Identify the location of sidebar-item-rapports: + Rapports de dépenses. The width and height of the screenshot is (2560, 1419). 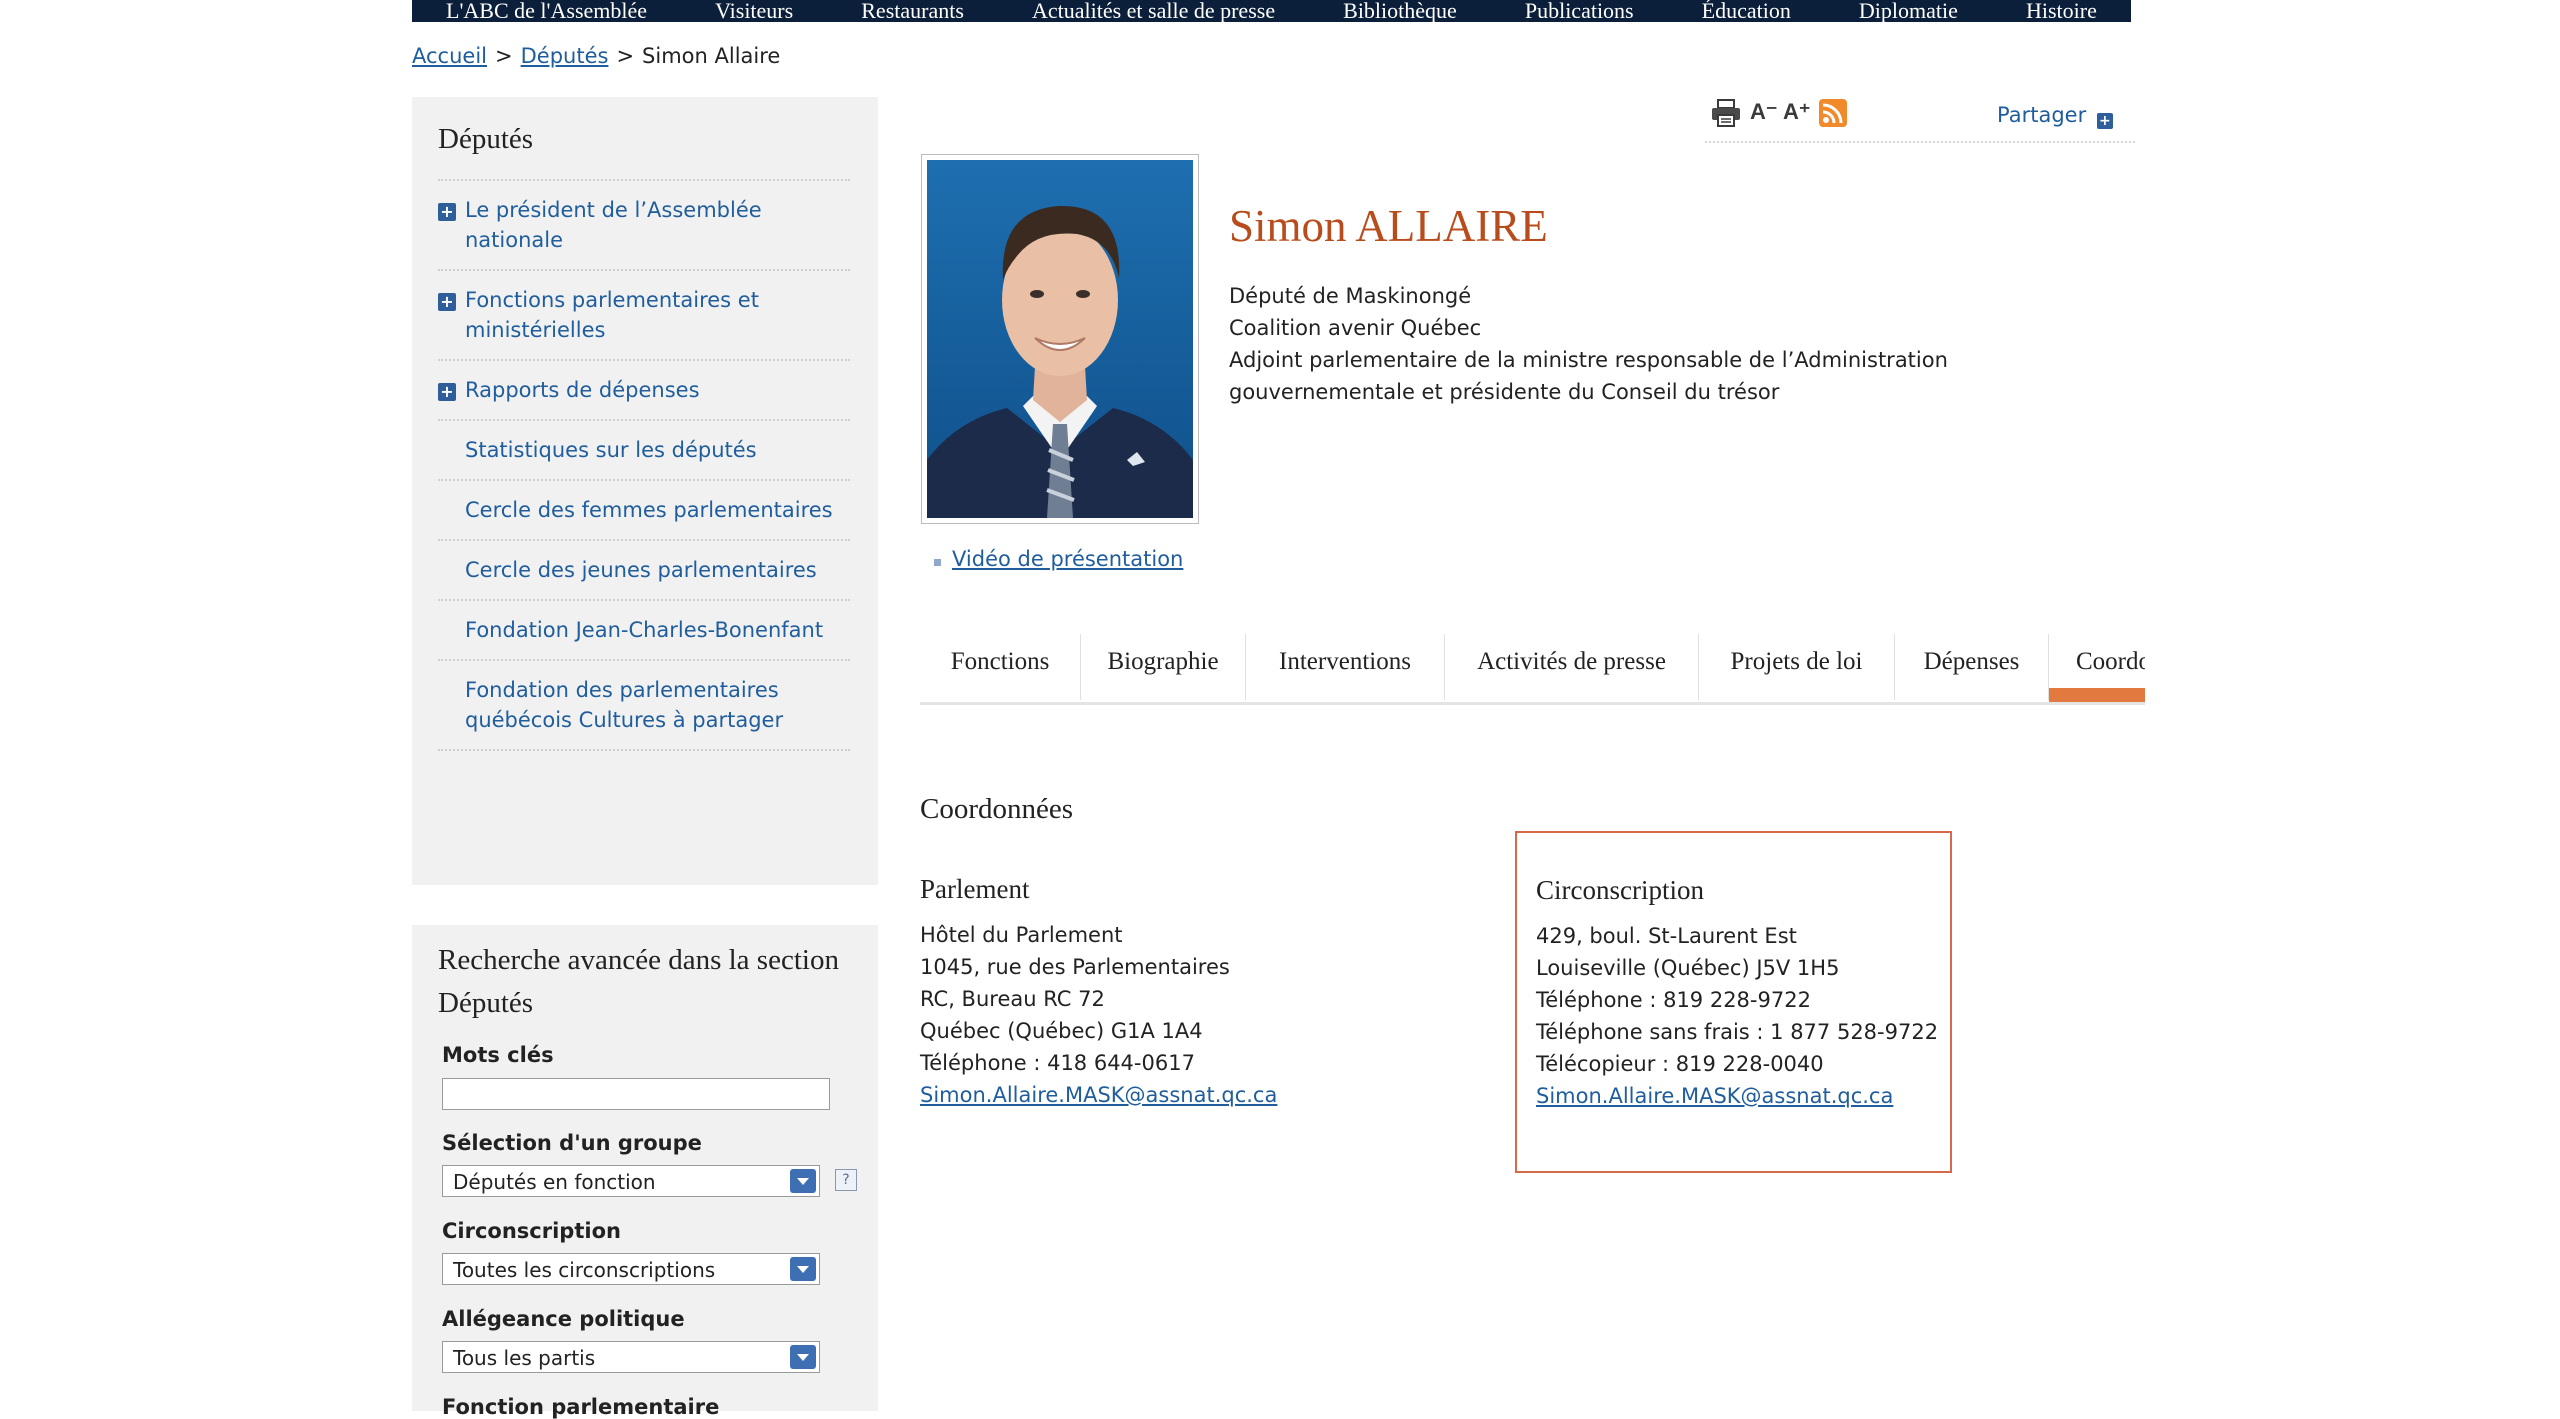
(644, 389).